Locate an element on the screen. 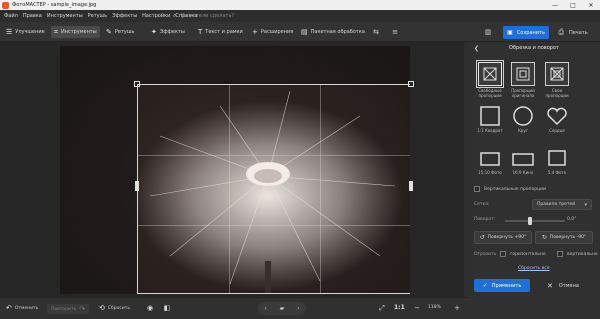 This screenshot has height=319, width=600. tab-extensions-label: Расширения is located at coordinates (277, 32).